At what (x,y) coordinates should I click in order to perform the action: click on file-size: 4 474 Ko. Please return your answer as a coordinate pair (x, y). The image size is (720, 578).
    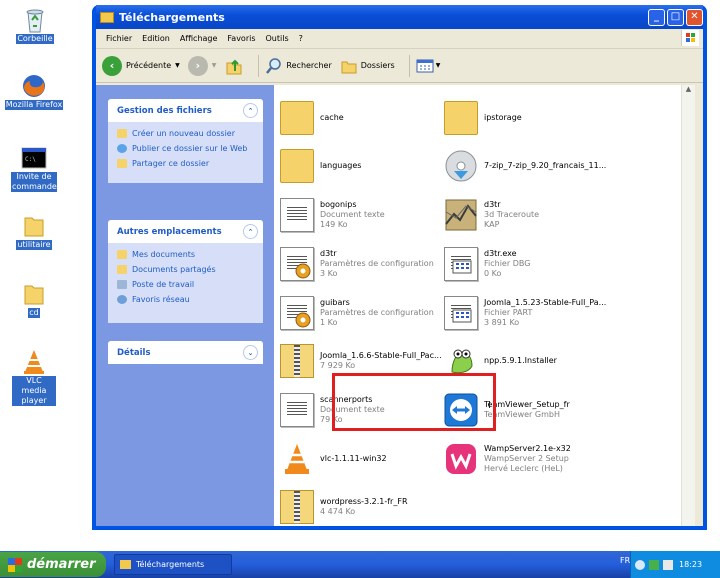
    Looking at the image, I should click on (338, 511).